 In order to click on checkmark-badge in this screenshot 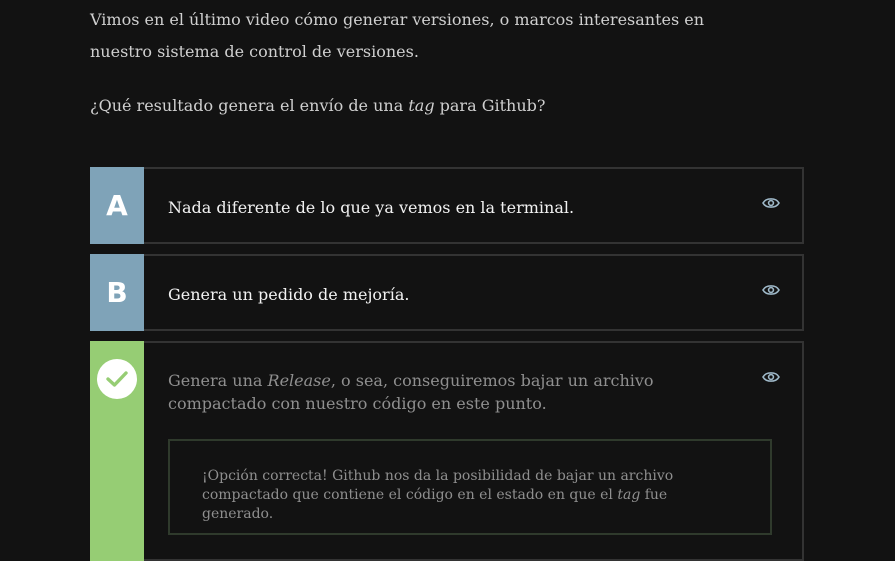, I will do `click(117, 379)`.